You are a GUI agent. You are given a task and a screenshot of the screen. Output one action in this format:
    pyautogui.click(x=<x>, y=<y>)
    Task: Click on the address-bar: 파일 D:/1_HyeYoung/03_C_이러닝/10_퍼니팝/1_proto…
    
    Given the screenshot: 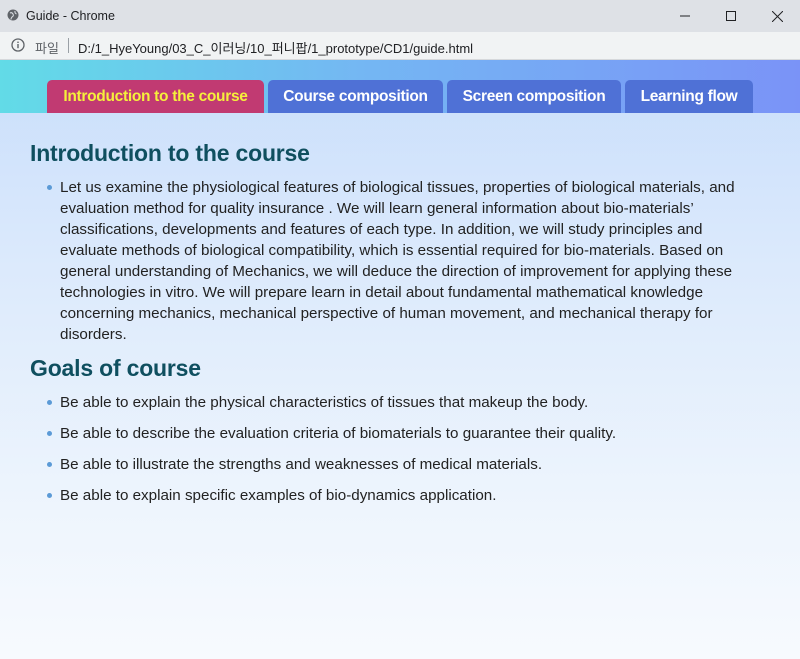 What is the action you would take?
    pyautogui.click(x=400, y=46)
    